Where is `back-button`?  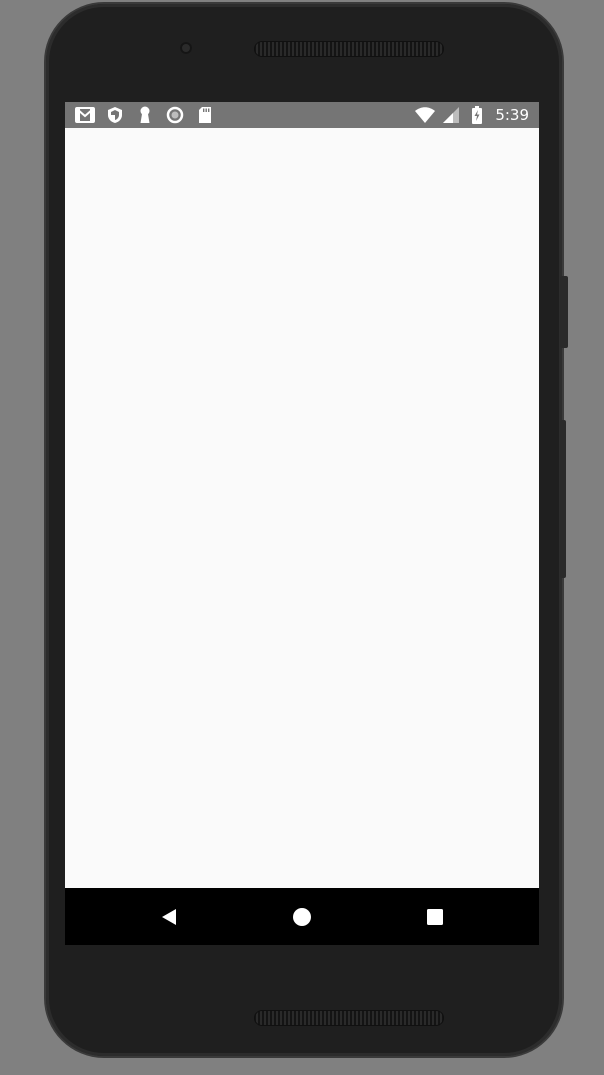
back-button is located at coordinates (169, 917).